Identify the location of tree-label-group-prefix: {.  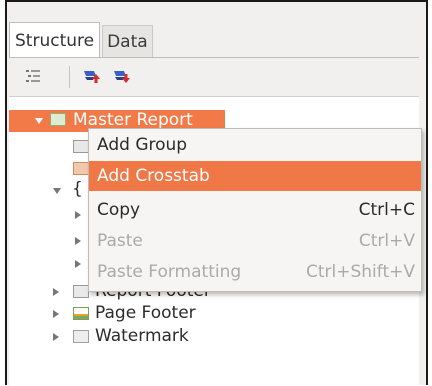
(77, 189).